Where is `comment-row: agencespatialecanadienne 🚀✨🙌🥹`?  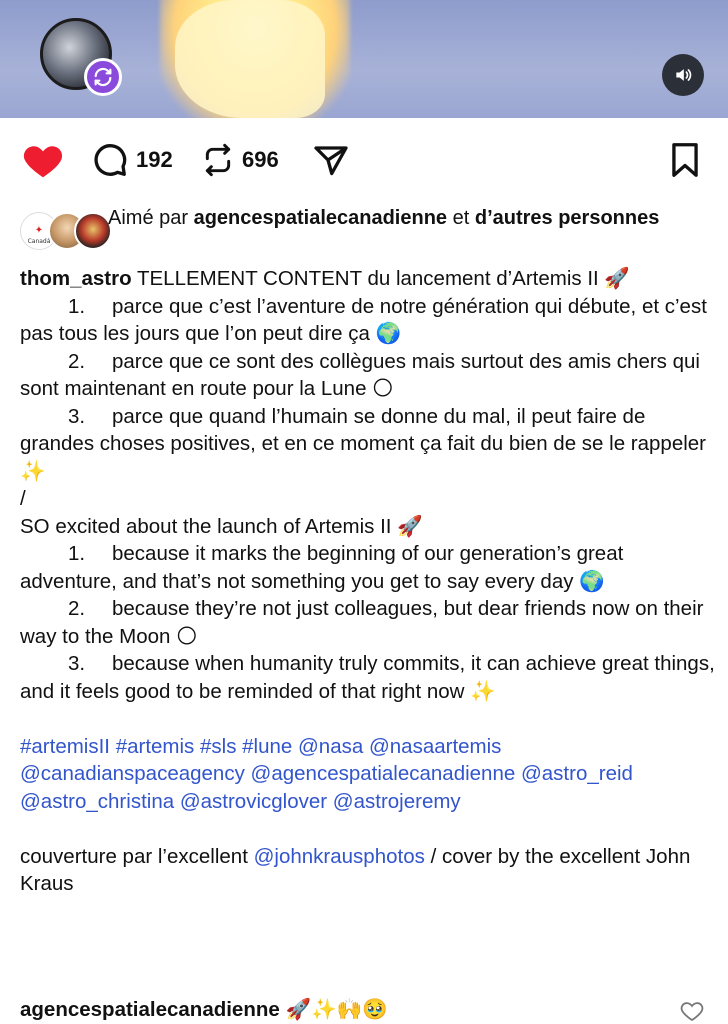 comment-row: agencespatialecanadienne 🚀✨🙌🥹 is located at coordinates (370, 1010).